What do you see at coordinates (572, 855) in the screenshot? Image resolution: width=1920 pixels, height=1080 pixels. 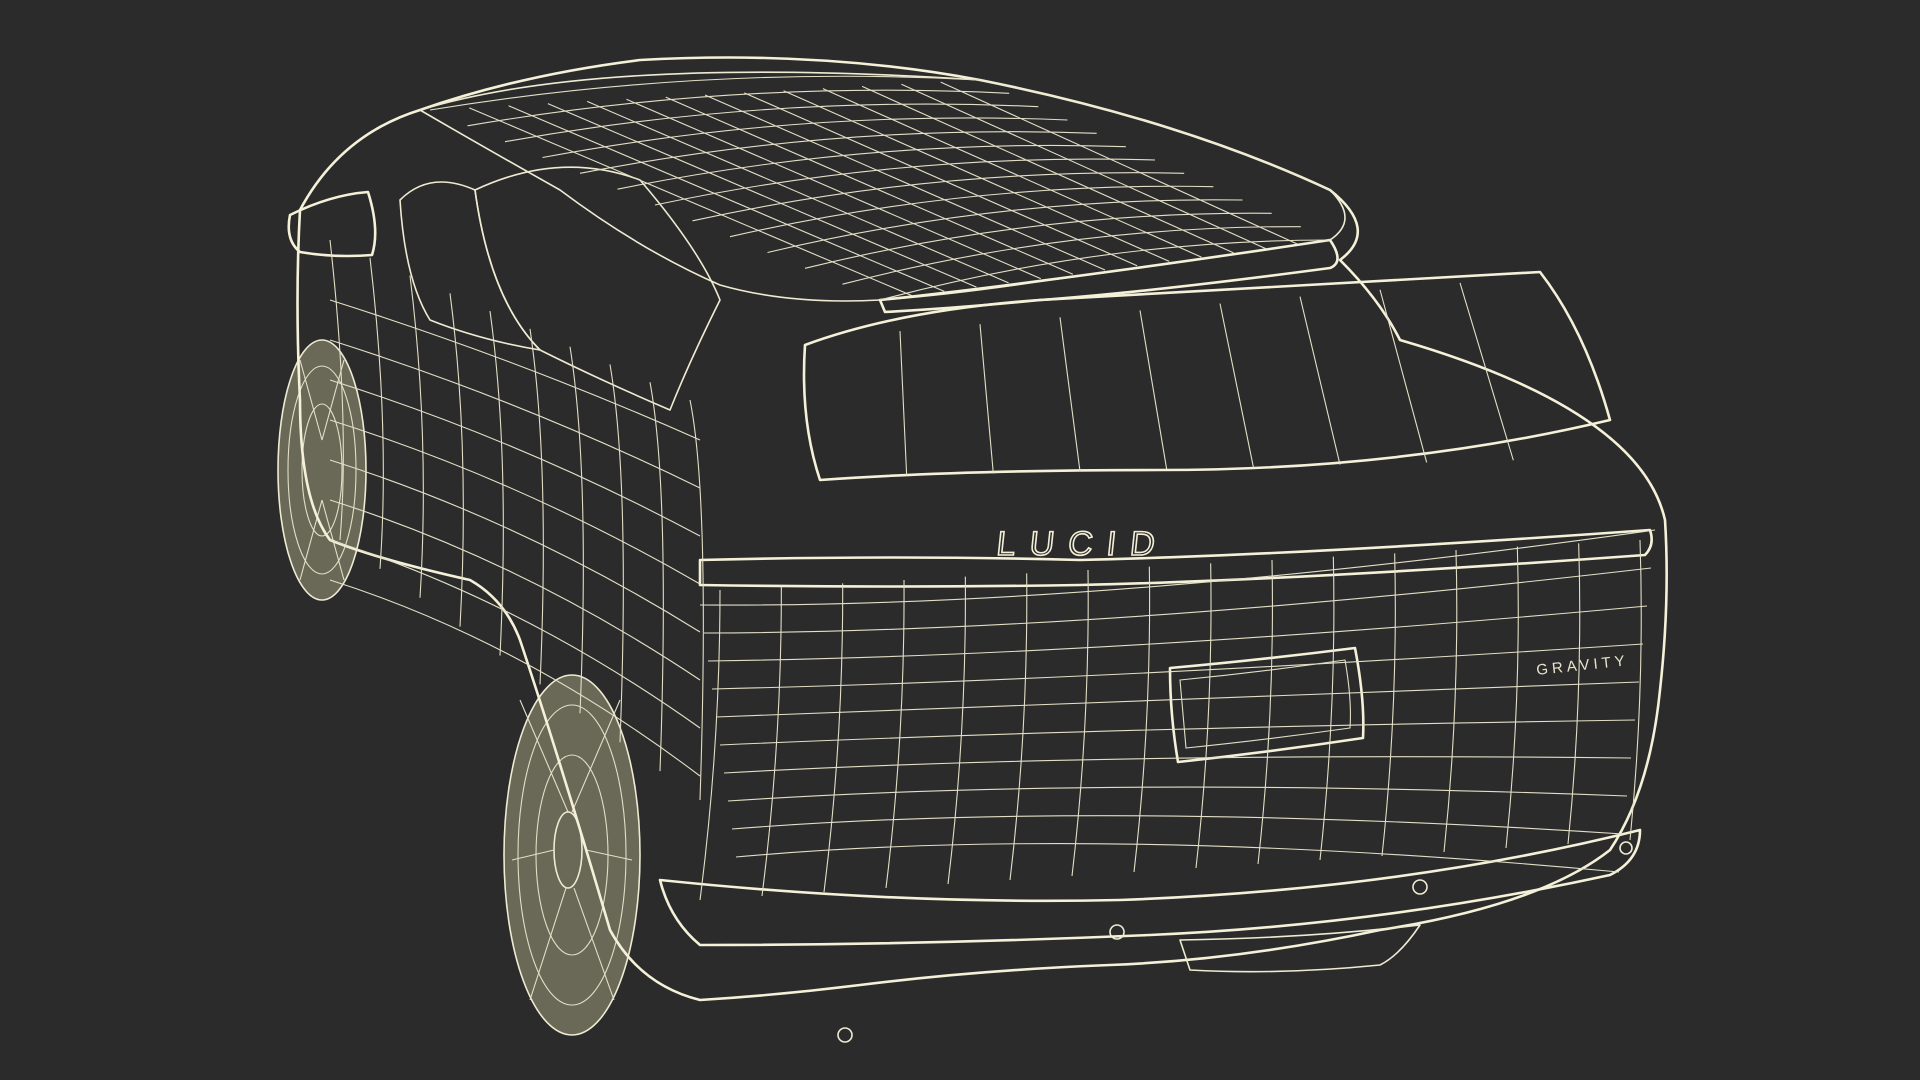 I see `rear-left-wheel` at bounding box center [572, 855].